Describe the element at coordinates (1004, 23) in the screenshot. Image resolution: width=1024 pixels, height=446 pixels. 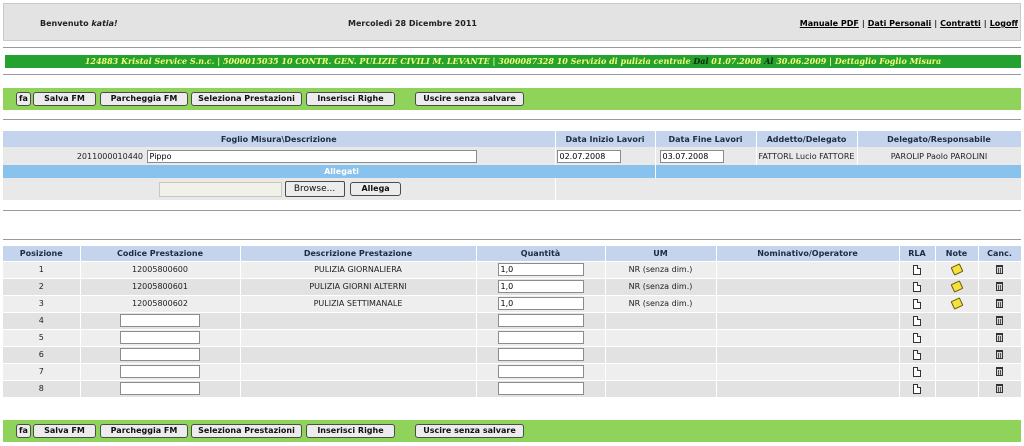
I see `link-logoff: Logoff` at that location.